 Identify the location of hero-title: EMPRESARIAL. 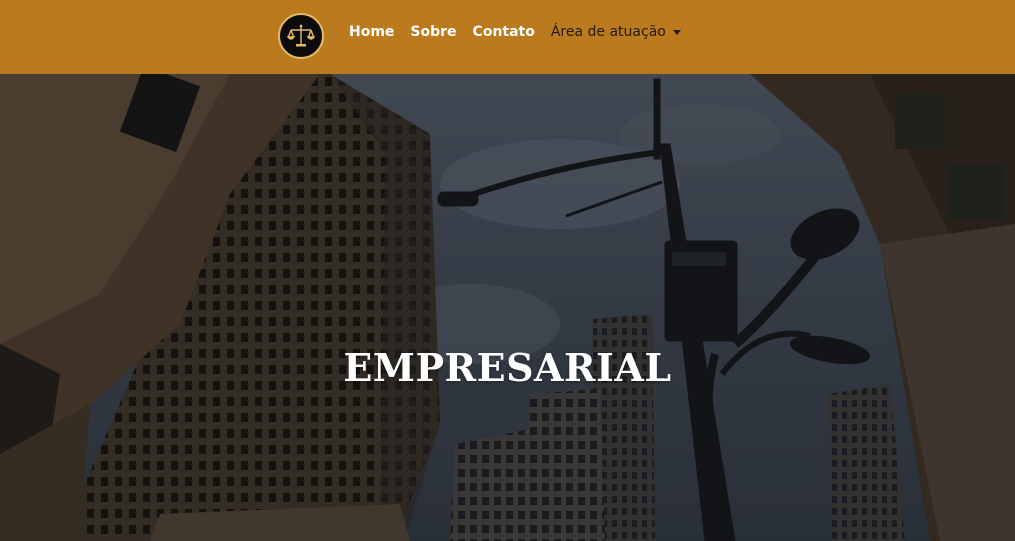
(507, 367).